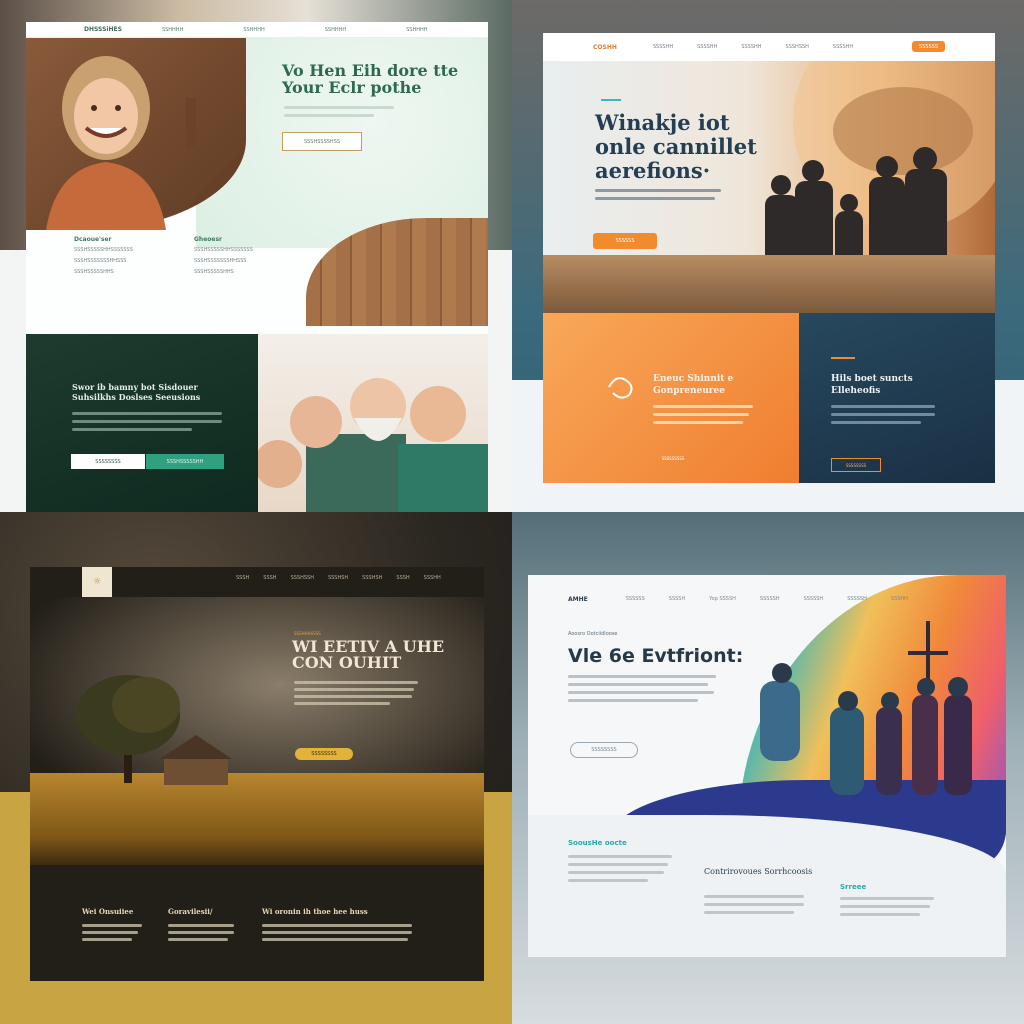 This screenshot has height=1024, width=1024. I want to click on orange-feature-card: Eneuc Shinnit e Gonpreneuree SSSSSSSSS, so click(671, 398).